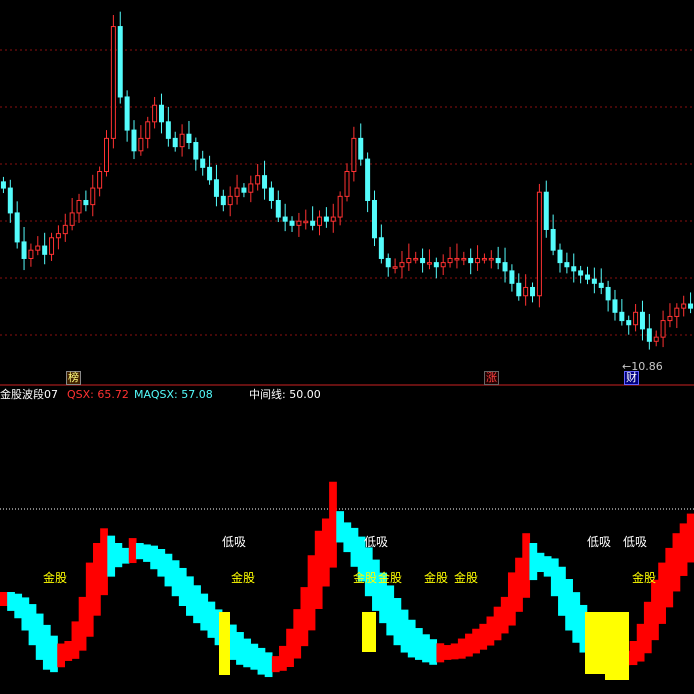 This screenshot has width=694, height=694. I want to click on signal-jingu-5: 金股, so click(436, 578).